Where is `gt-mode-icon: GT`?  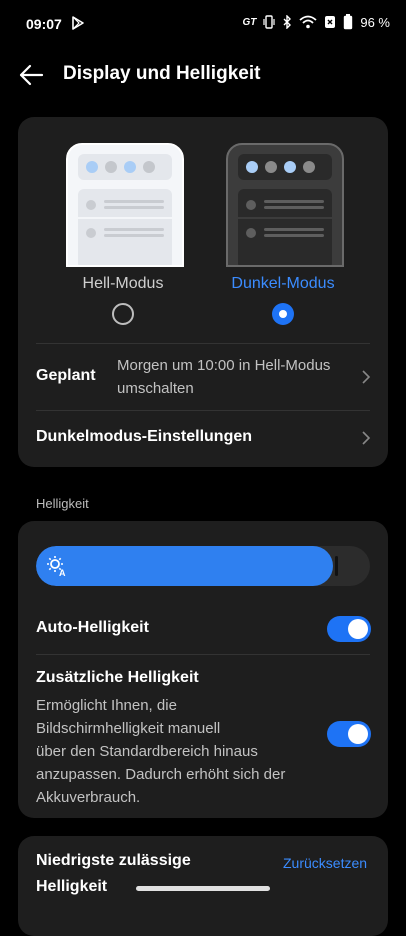 gt-mode-icon: GT is located at coordinates (249, 22).